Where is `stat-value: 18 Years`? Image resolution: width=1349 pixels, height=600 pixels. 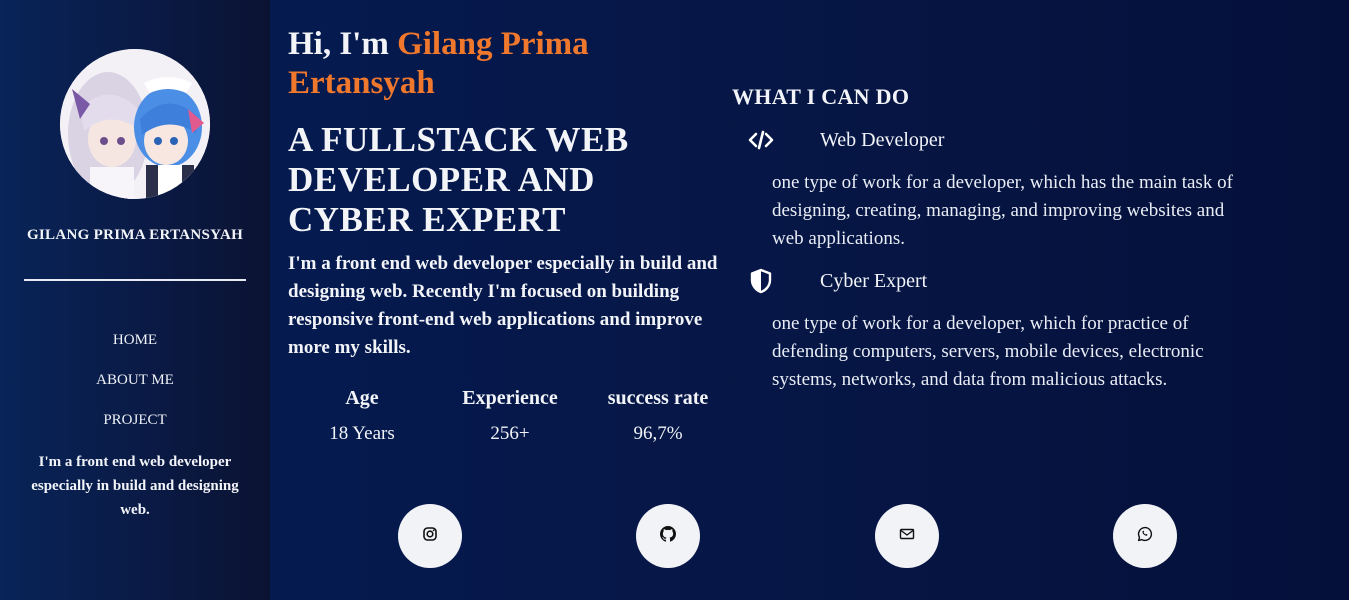 stat-value: 18 Years is located at coordinates (362, 433).